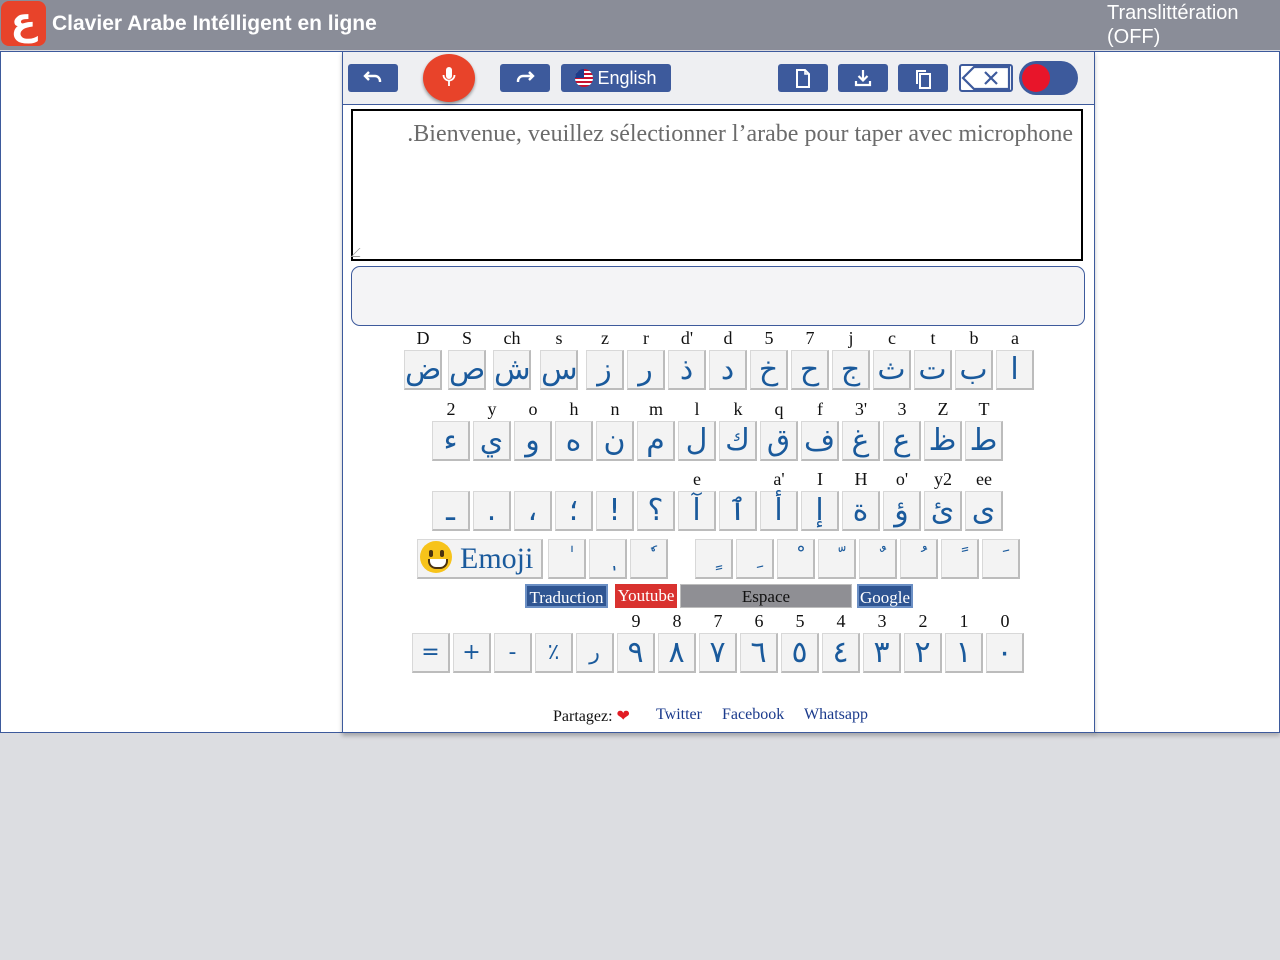 This screenshot has width=1280, height=960. I want to click on arabic-key: ل, so click(697, 441).